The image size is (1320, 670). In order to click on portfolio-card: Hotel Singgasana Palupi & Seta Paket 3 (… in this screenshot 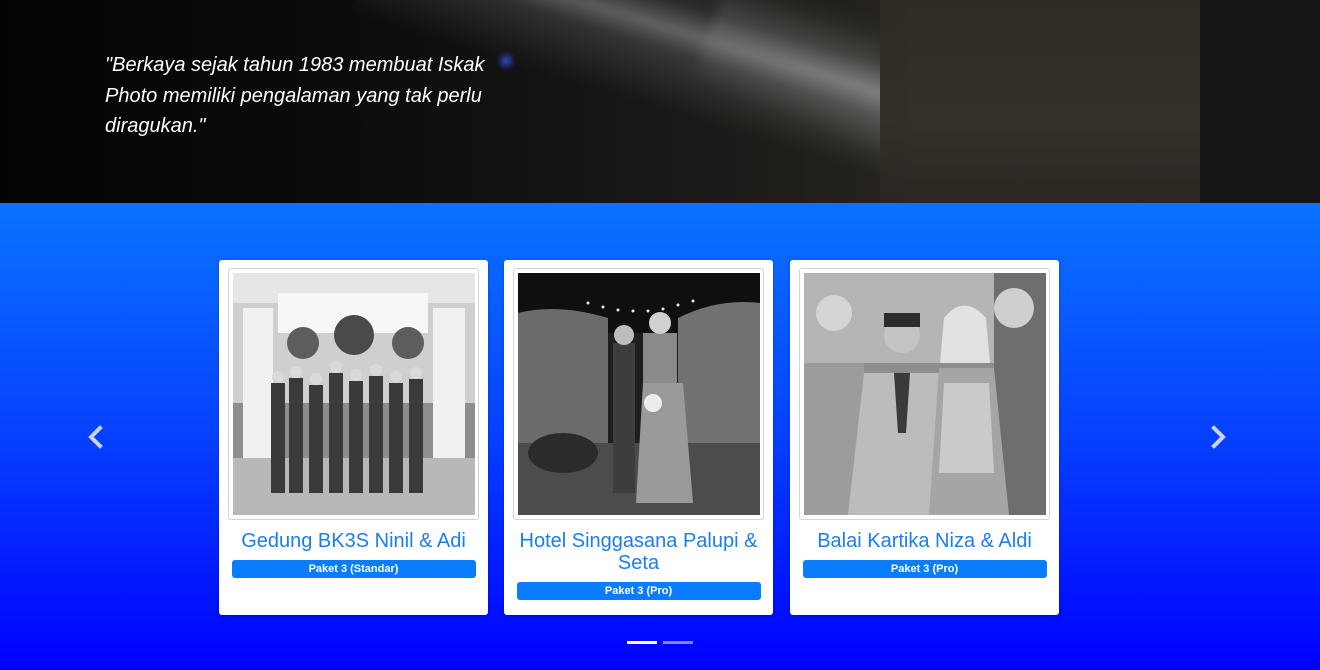, I will do `click(638, 437)`.